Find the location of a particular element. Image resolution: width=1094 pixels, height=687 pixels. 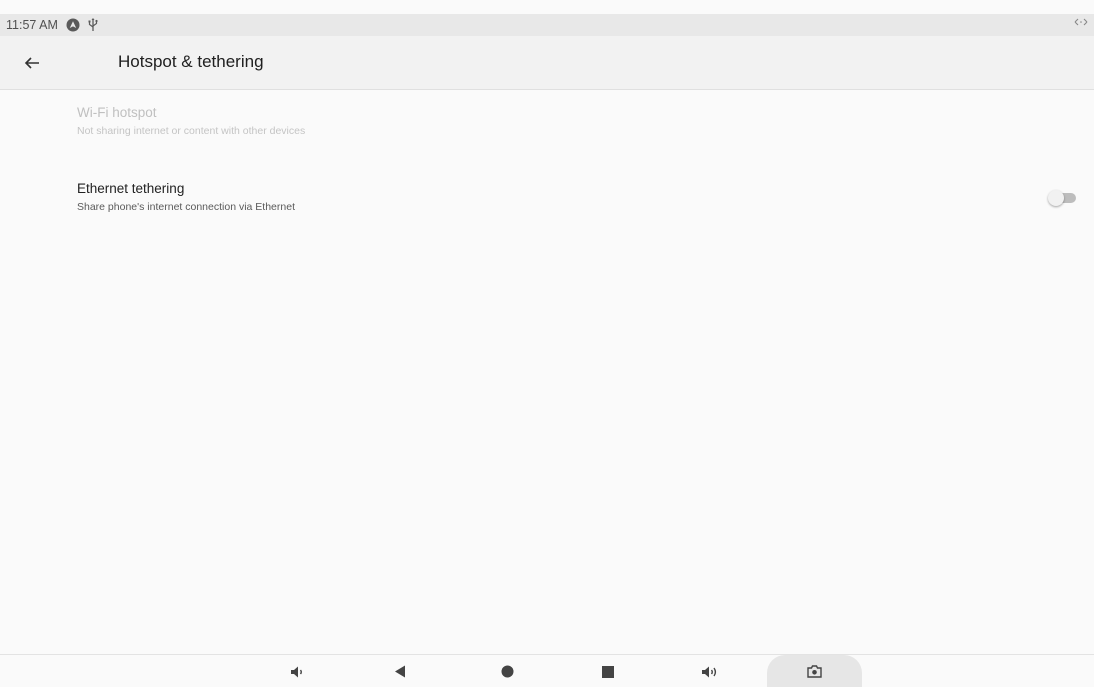

volume-down-icon is located at coordinates (296, 671).